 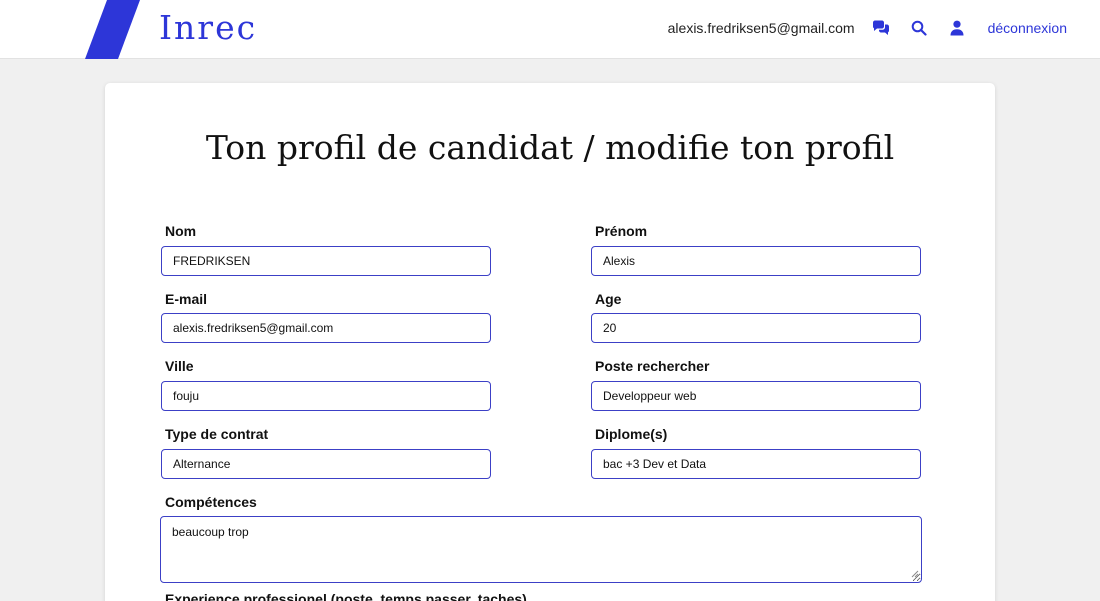 I want to click on poste-input, so click(x=756, y=396).